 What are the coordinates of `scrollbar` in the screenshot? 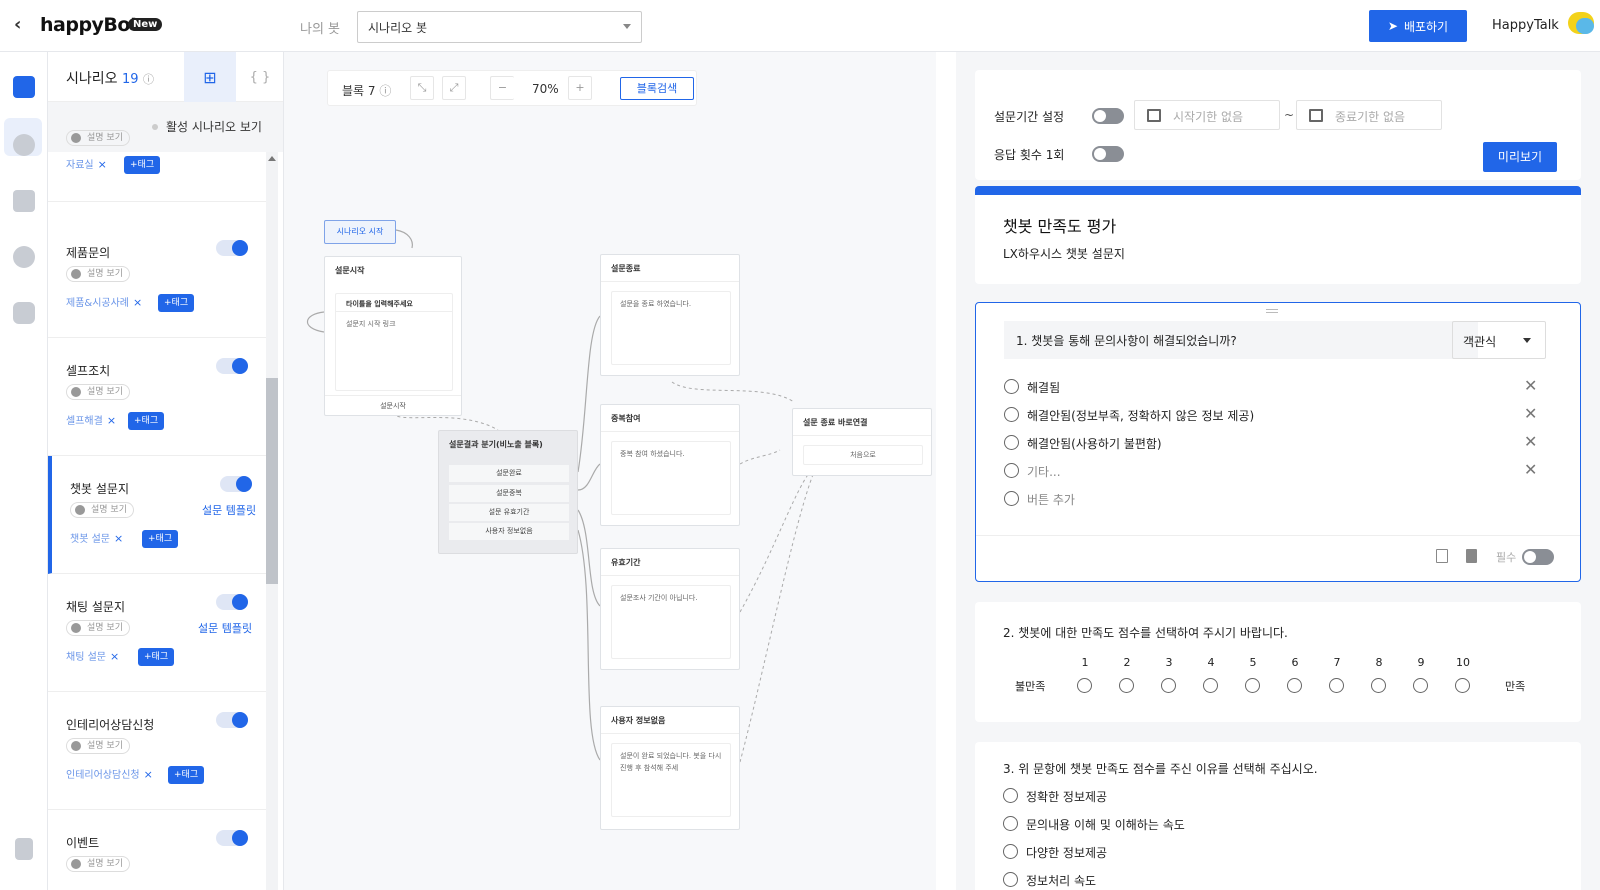 It's located at (272, 521).